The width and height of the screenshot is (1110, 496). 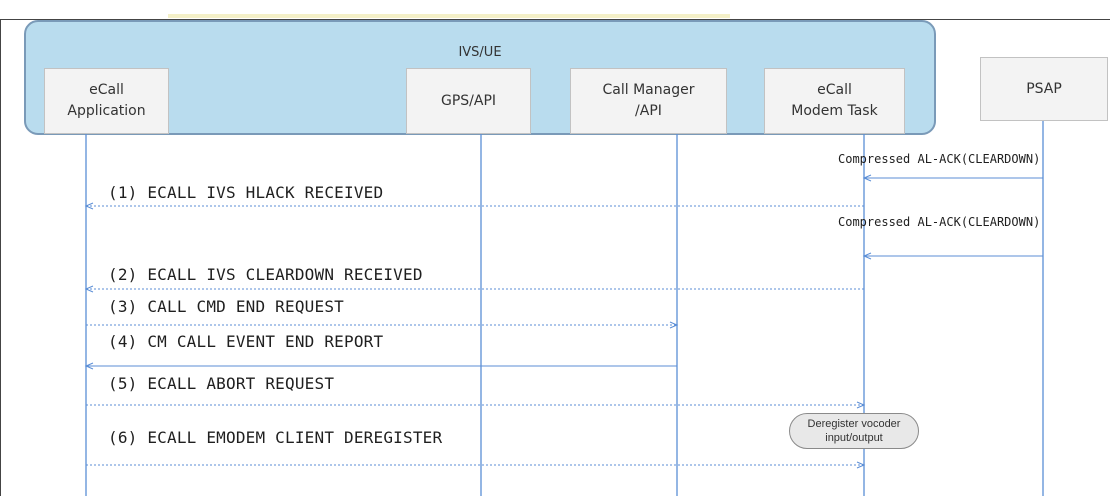 I want to click on message-2-label: (2) ECALL IVS CLEARDOWN RECEIVED, so click(x=265, y=274).